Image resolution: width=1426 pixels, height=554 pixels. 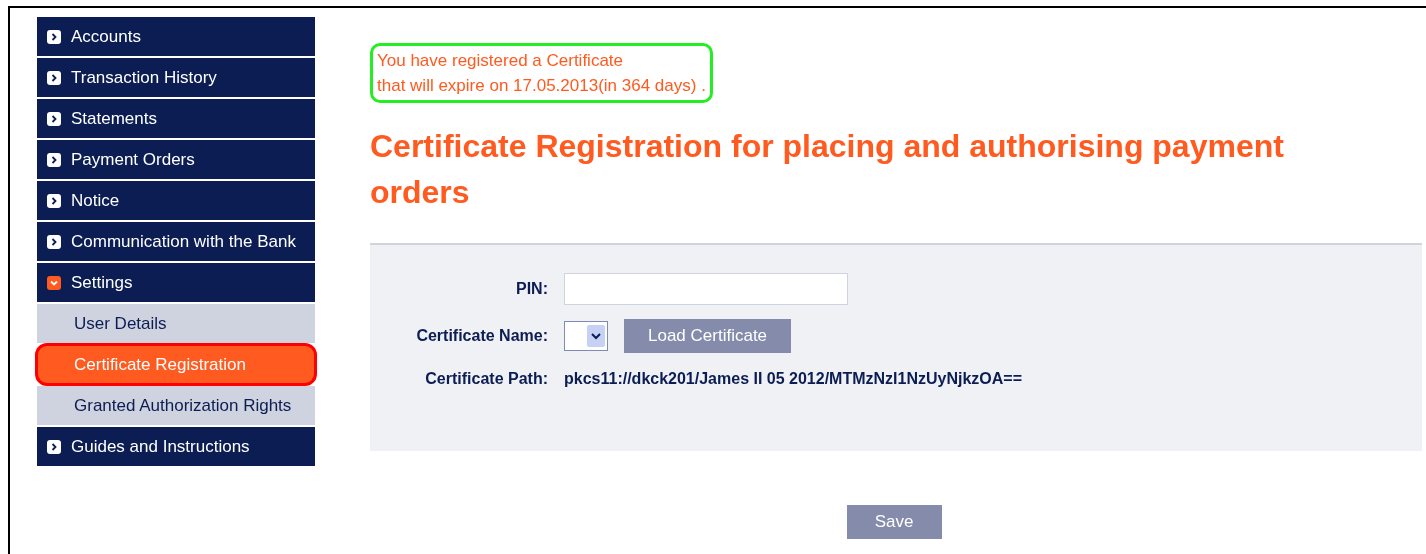 What do you see at coordinates (176, 282) in the screenshot?
I see `sidebar-item: Settings` at bounding box center [176, 282].